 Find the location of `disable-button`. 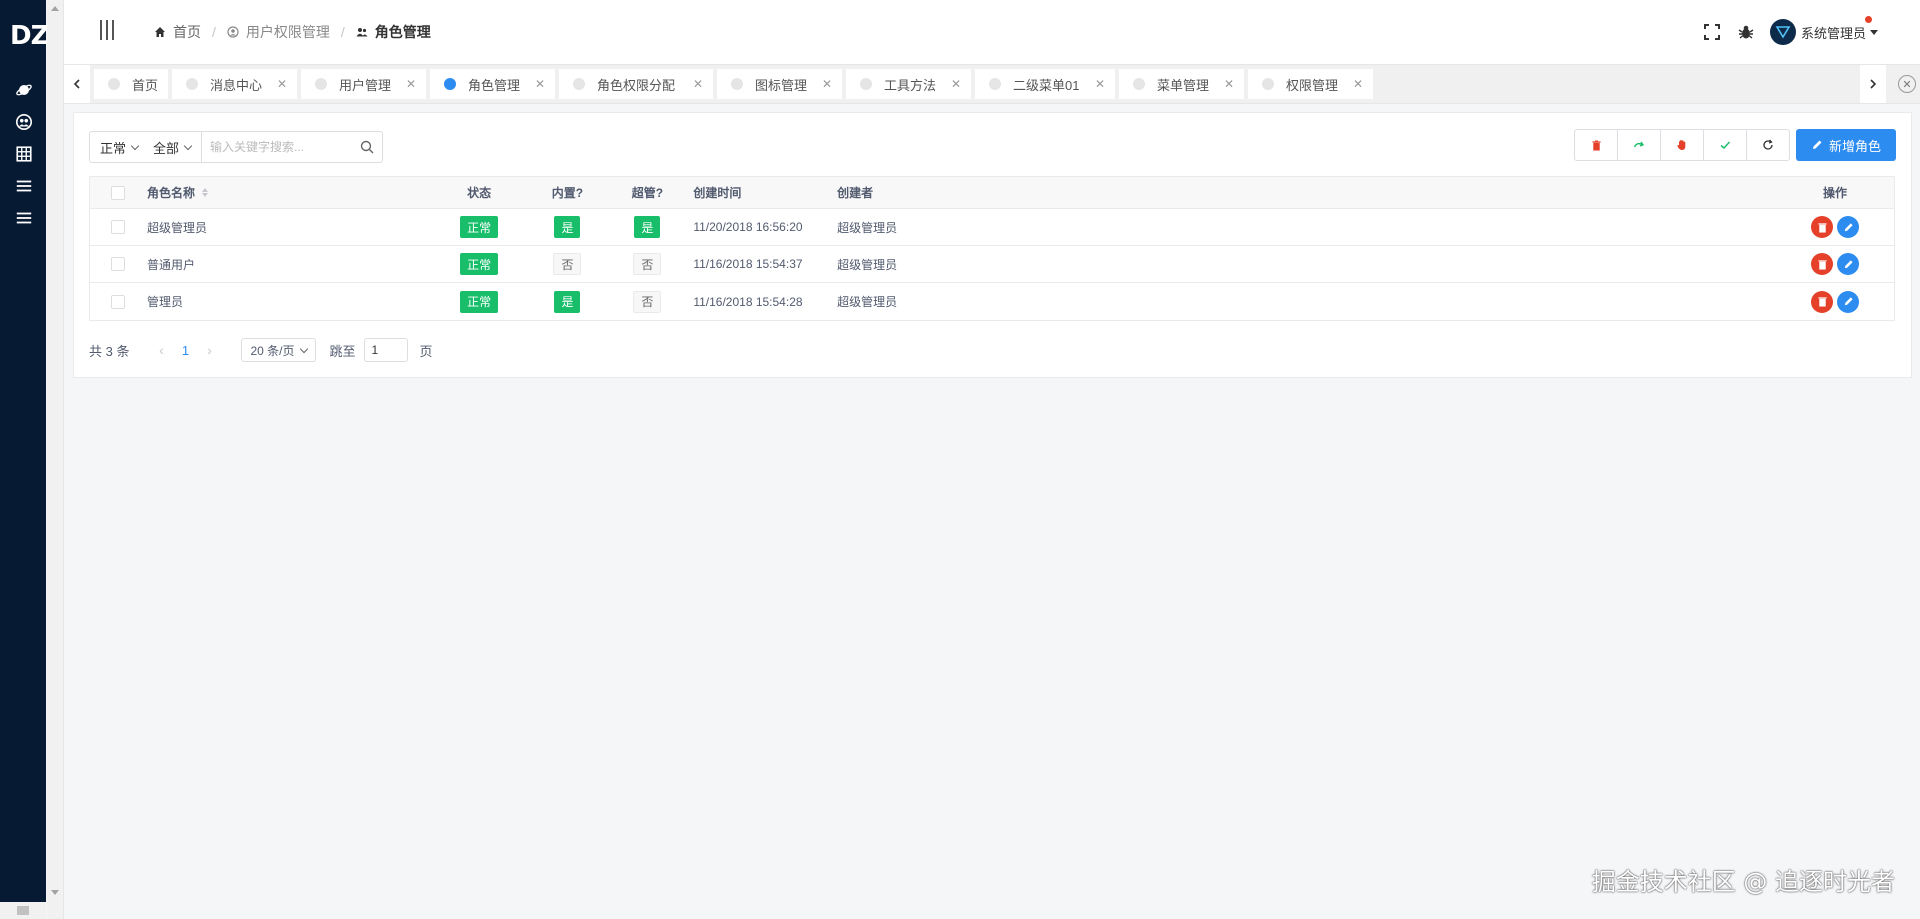

disable-button is located at coordinates (1682, 145).